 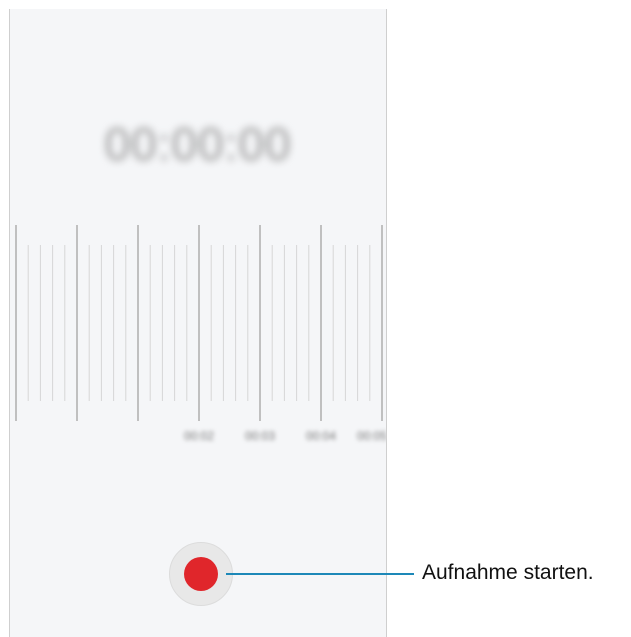 I want to click on timeline-label: 00:03, so click(x=260, y=436).